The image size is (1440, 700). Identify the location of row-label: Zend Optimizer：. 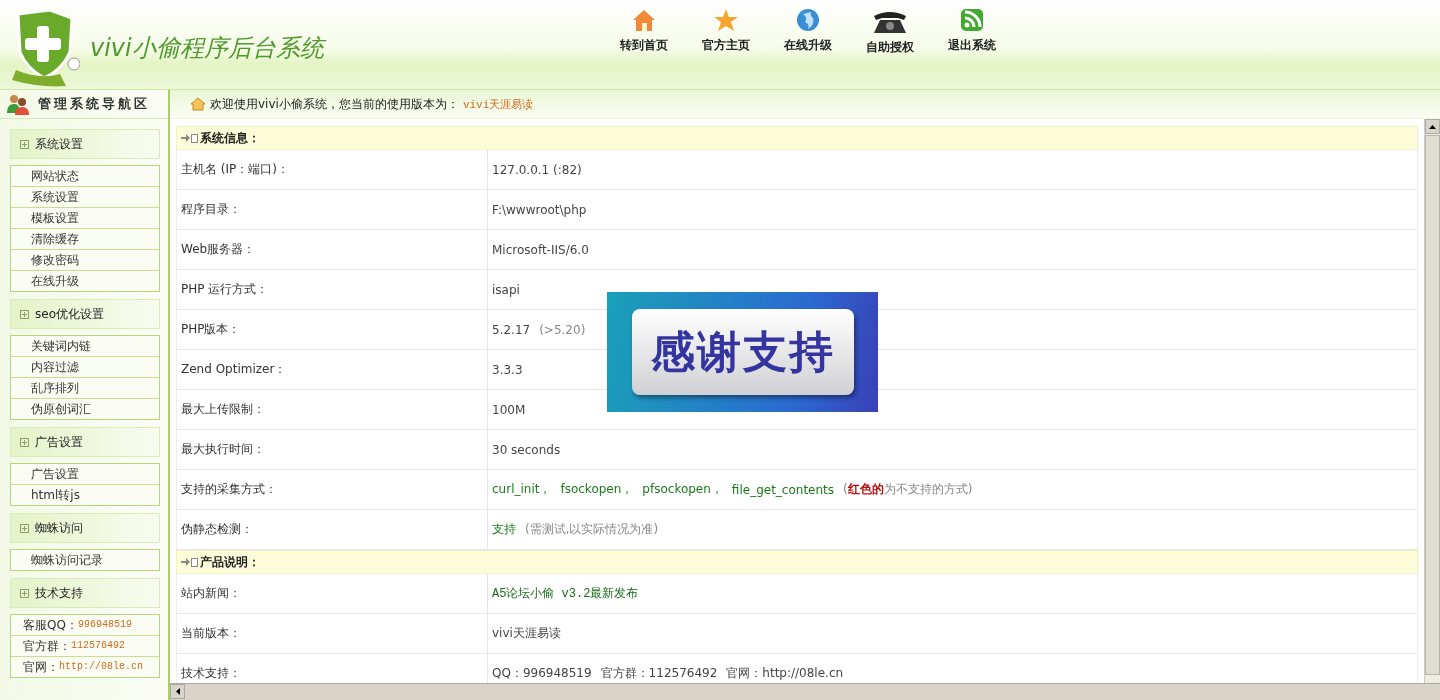
(332, 369).